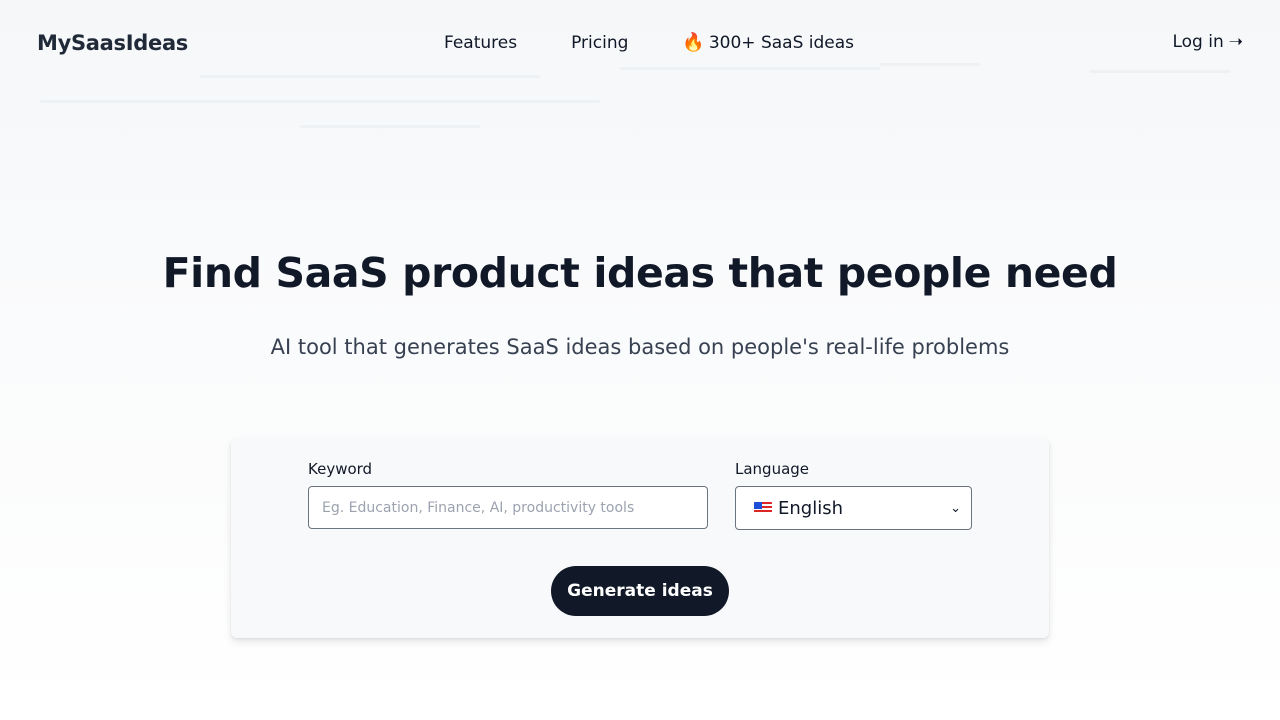  I want to click on main-nav: Features Pricing 🔥 300+ SaaS ideas, so click(649, 42).